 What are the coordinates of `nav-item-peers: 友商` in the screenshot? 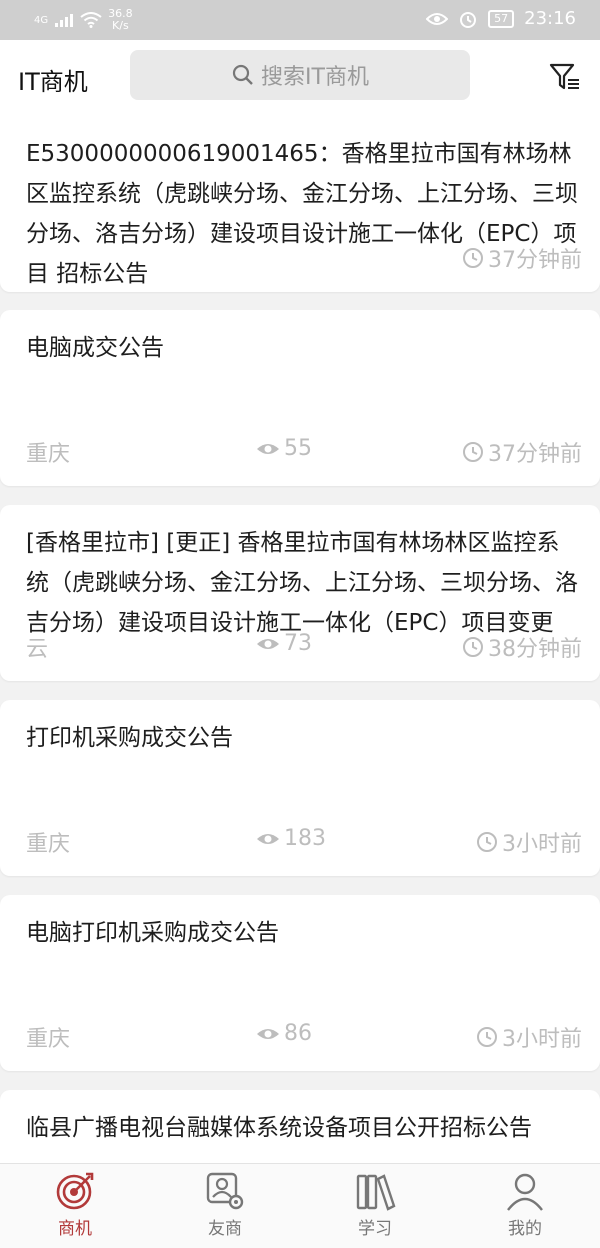 It's located at (225, 1206).